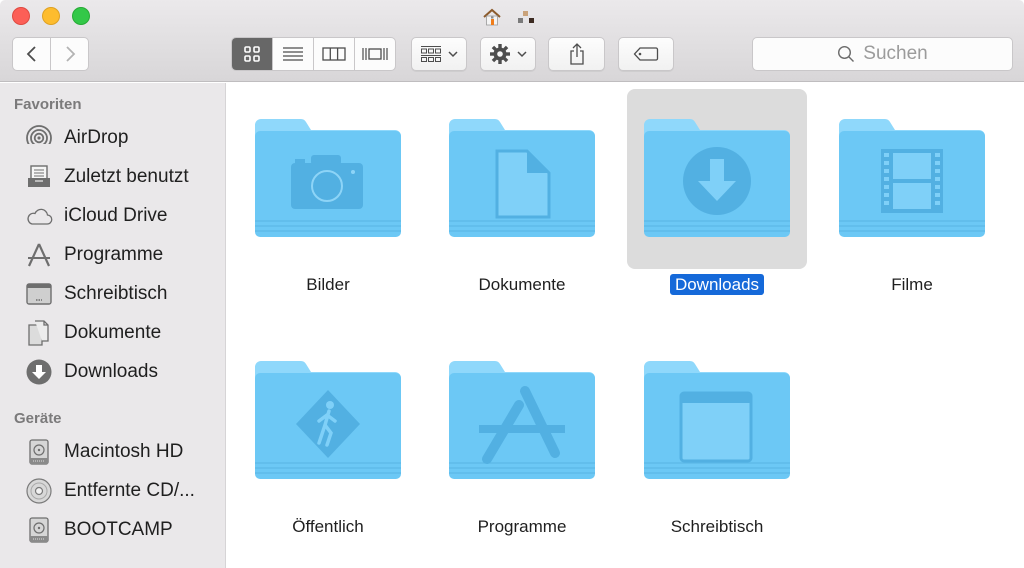 Image resolution: width=1024 pixels, height=568 pixels. Describe the element at coordinates (522, 284) in the screenshot. I see `folder-label: Dokumente` at that location.